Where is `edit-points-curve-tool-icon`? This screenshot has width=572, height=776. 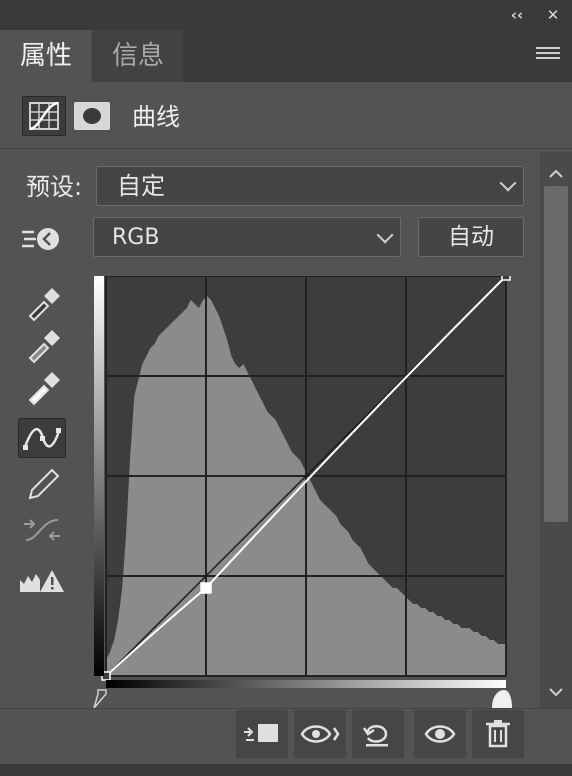
edit-points-curve-tool-icon is located at coordinates (42, 438).